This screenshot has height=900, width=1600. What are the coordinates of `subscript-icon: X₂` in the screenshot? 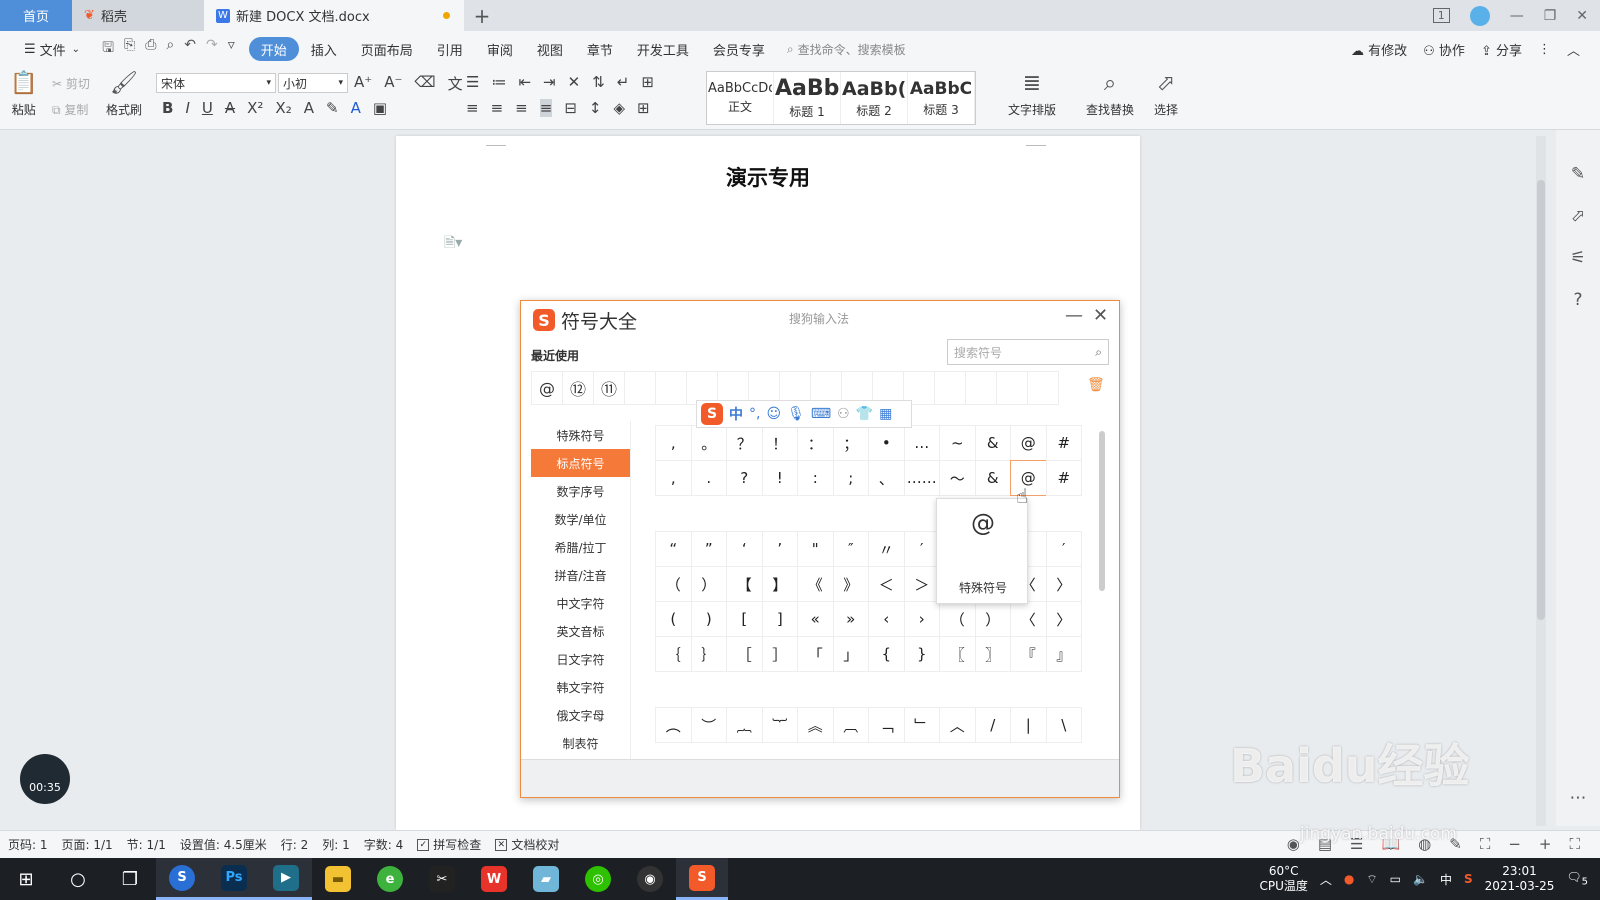 It's located at (283, 108).